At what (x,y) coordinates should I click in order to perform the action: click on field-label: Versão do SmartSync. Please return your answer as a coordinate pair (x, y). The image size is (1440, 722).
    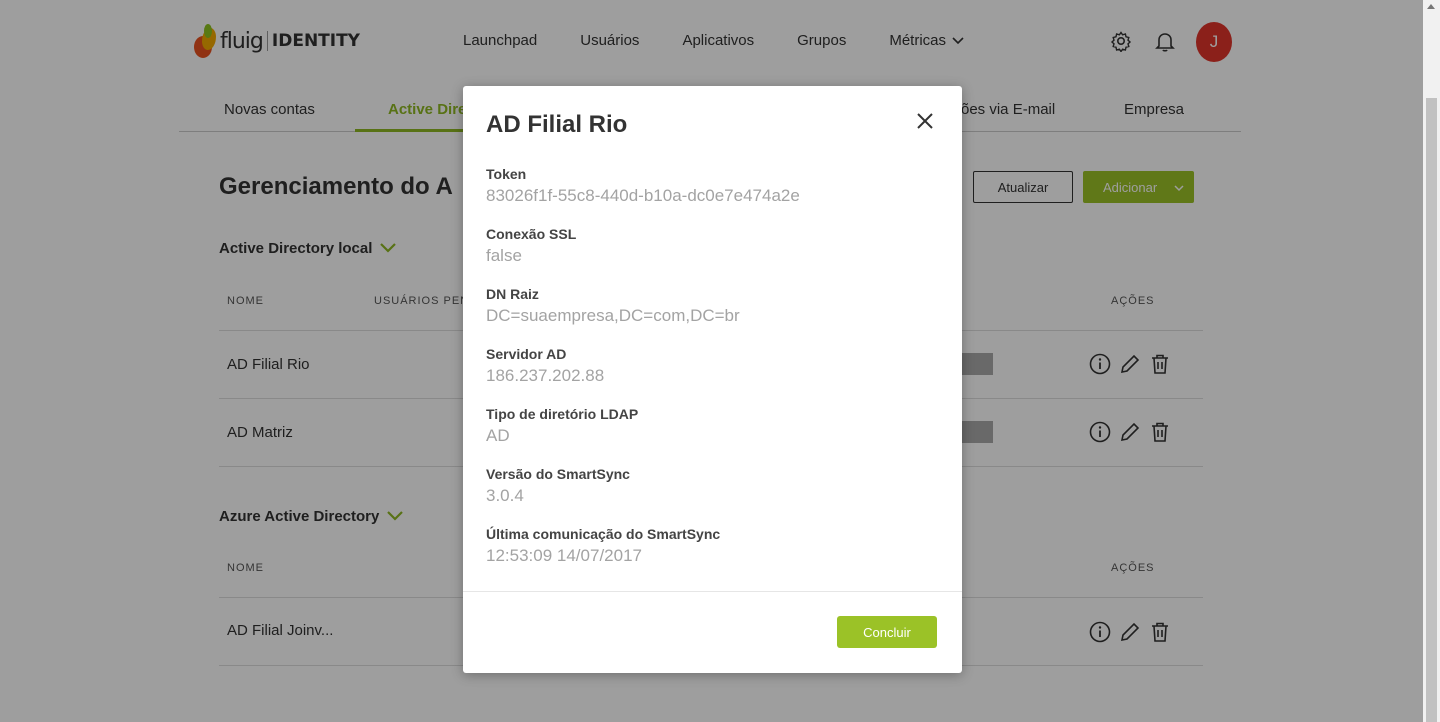
    Looking at the image, I should click on (558, 474).